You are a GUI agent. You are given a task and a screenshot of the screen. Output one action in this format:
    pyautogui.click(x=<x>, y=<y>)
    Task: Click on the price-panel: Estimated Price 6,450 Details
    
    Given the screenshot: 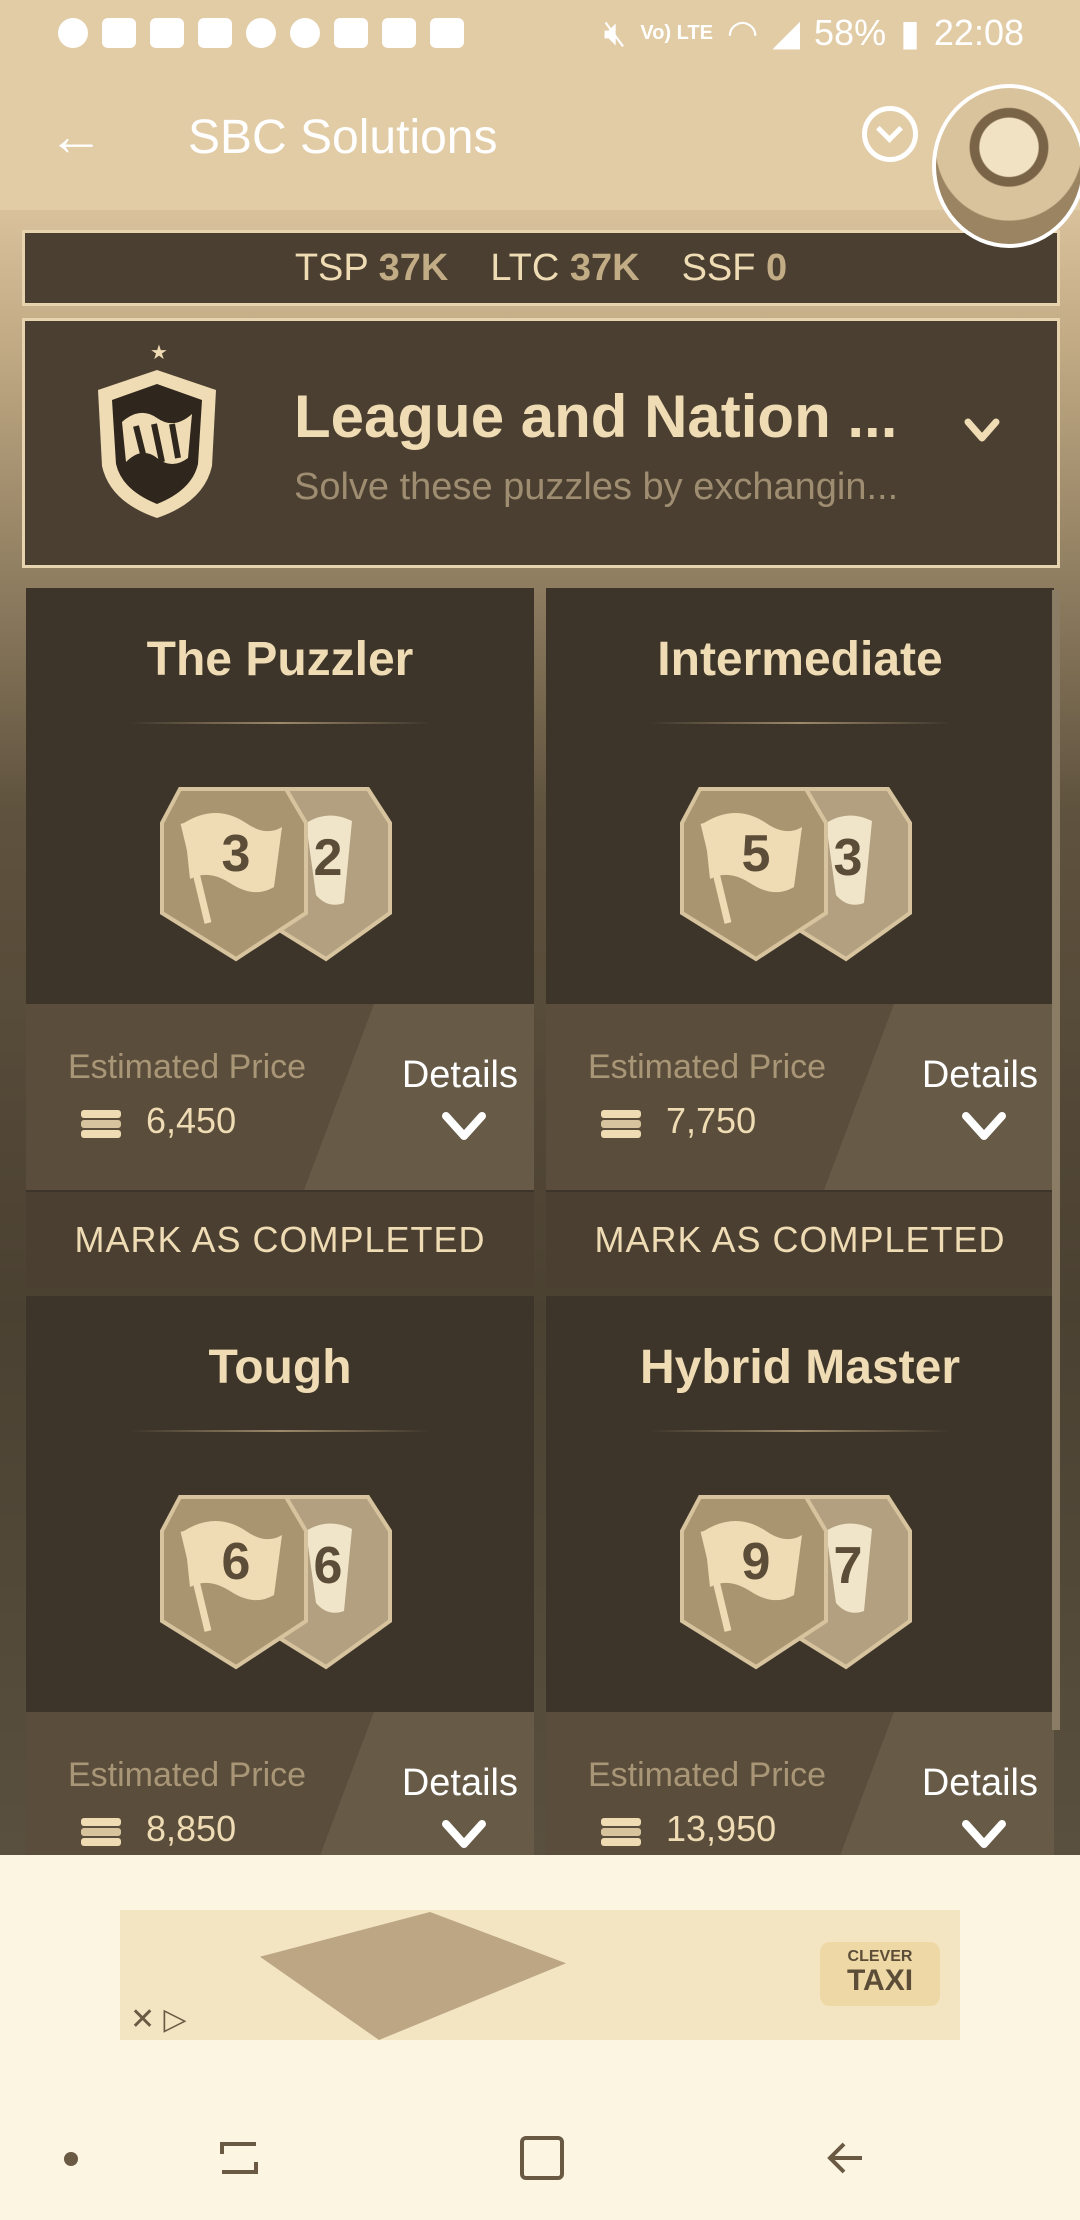 What is the action you would take?
    pyautogui.click(x=280, y=1097)
    